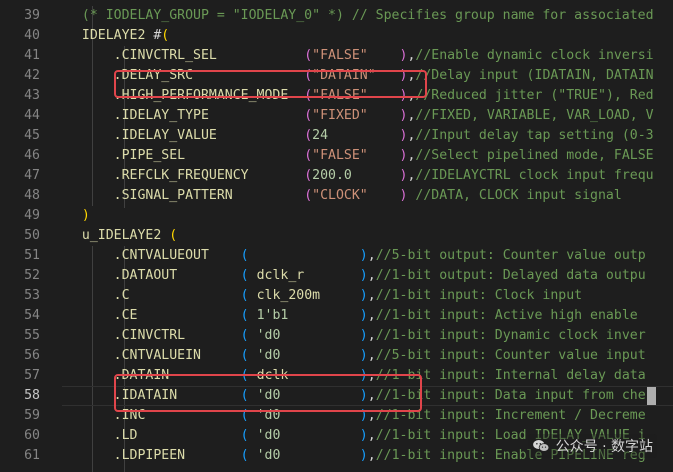  I want to click on line-number: 43, so click(32, 95).